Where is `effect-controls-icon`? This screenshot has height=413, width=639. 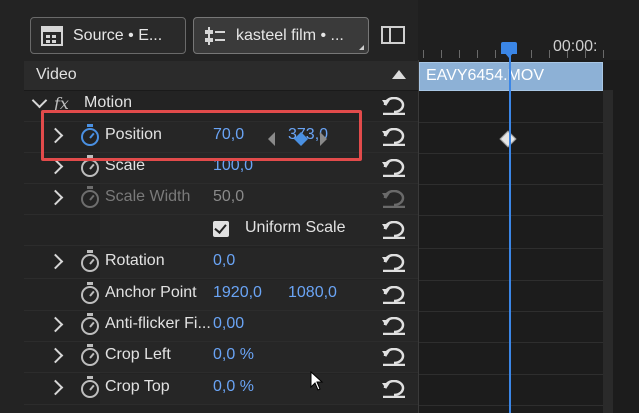
effect-controls-icon is located at coordinates (215, 35).